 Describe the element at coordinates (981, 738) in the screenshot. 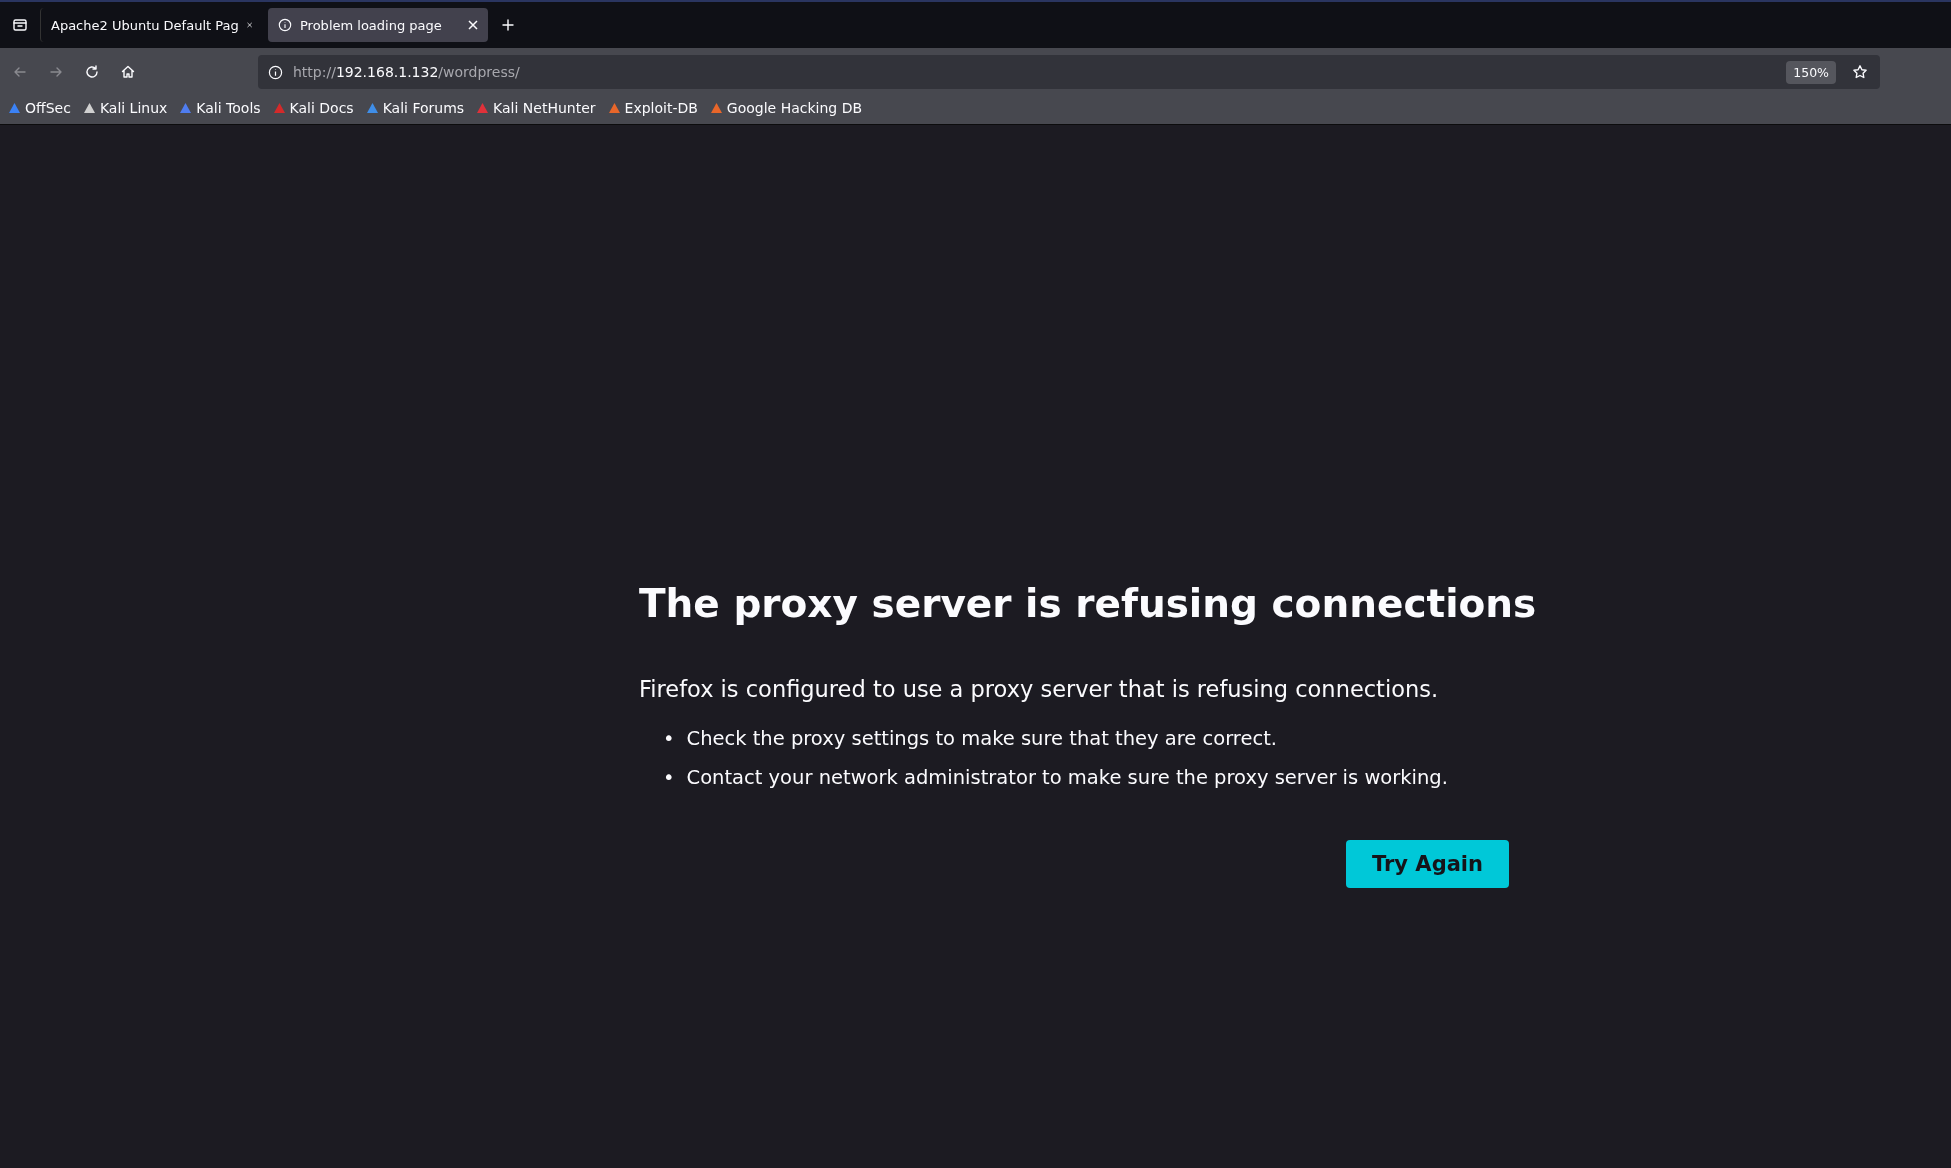

I see `suggestion-item: Check the proxy settings to make sure that they are correct.` at that location.